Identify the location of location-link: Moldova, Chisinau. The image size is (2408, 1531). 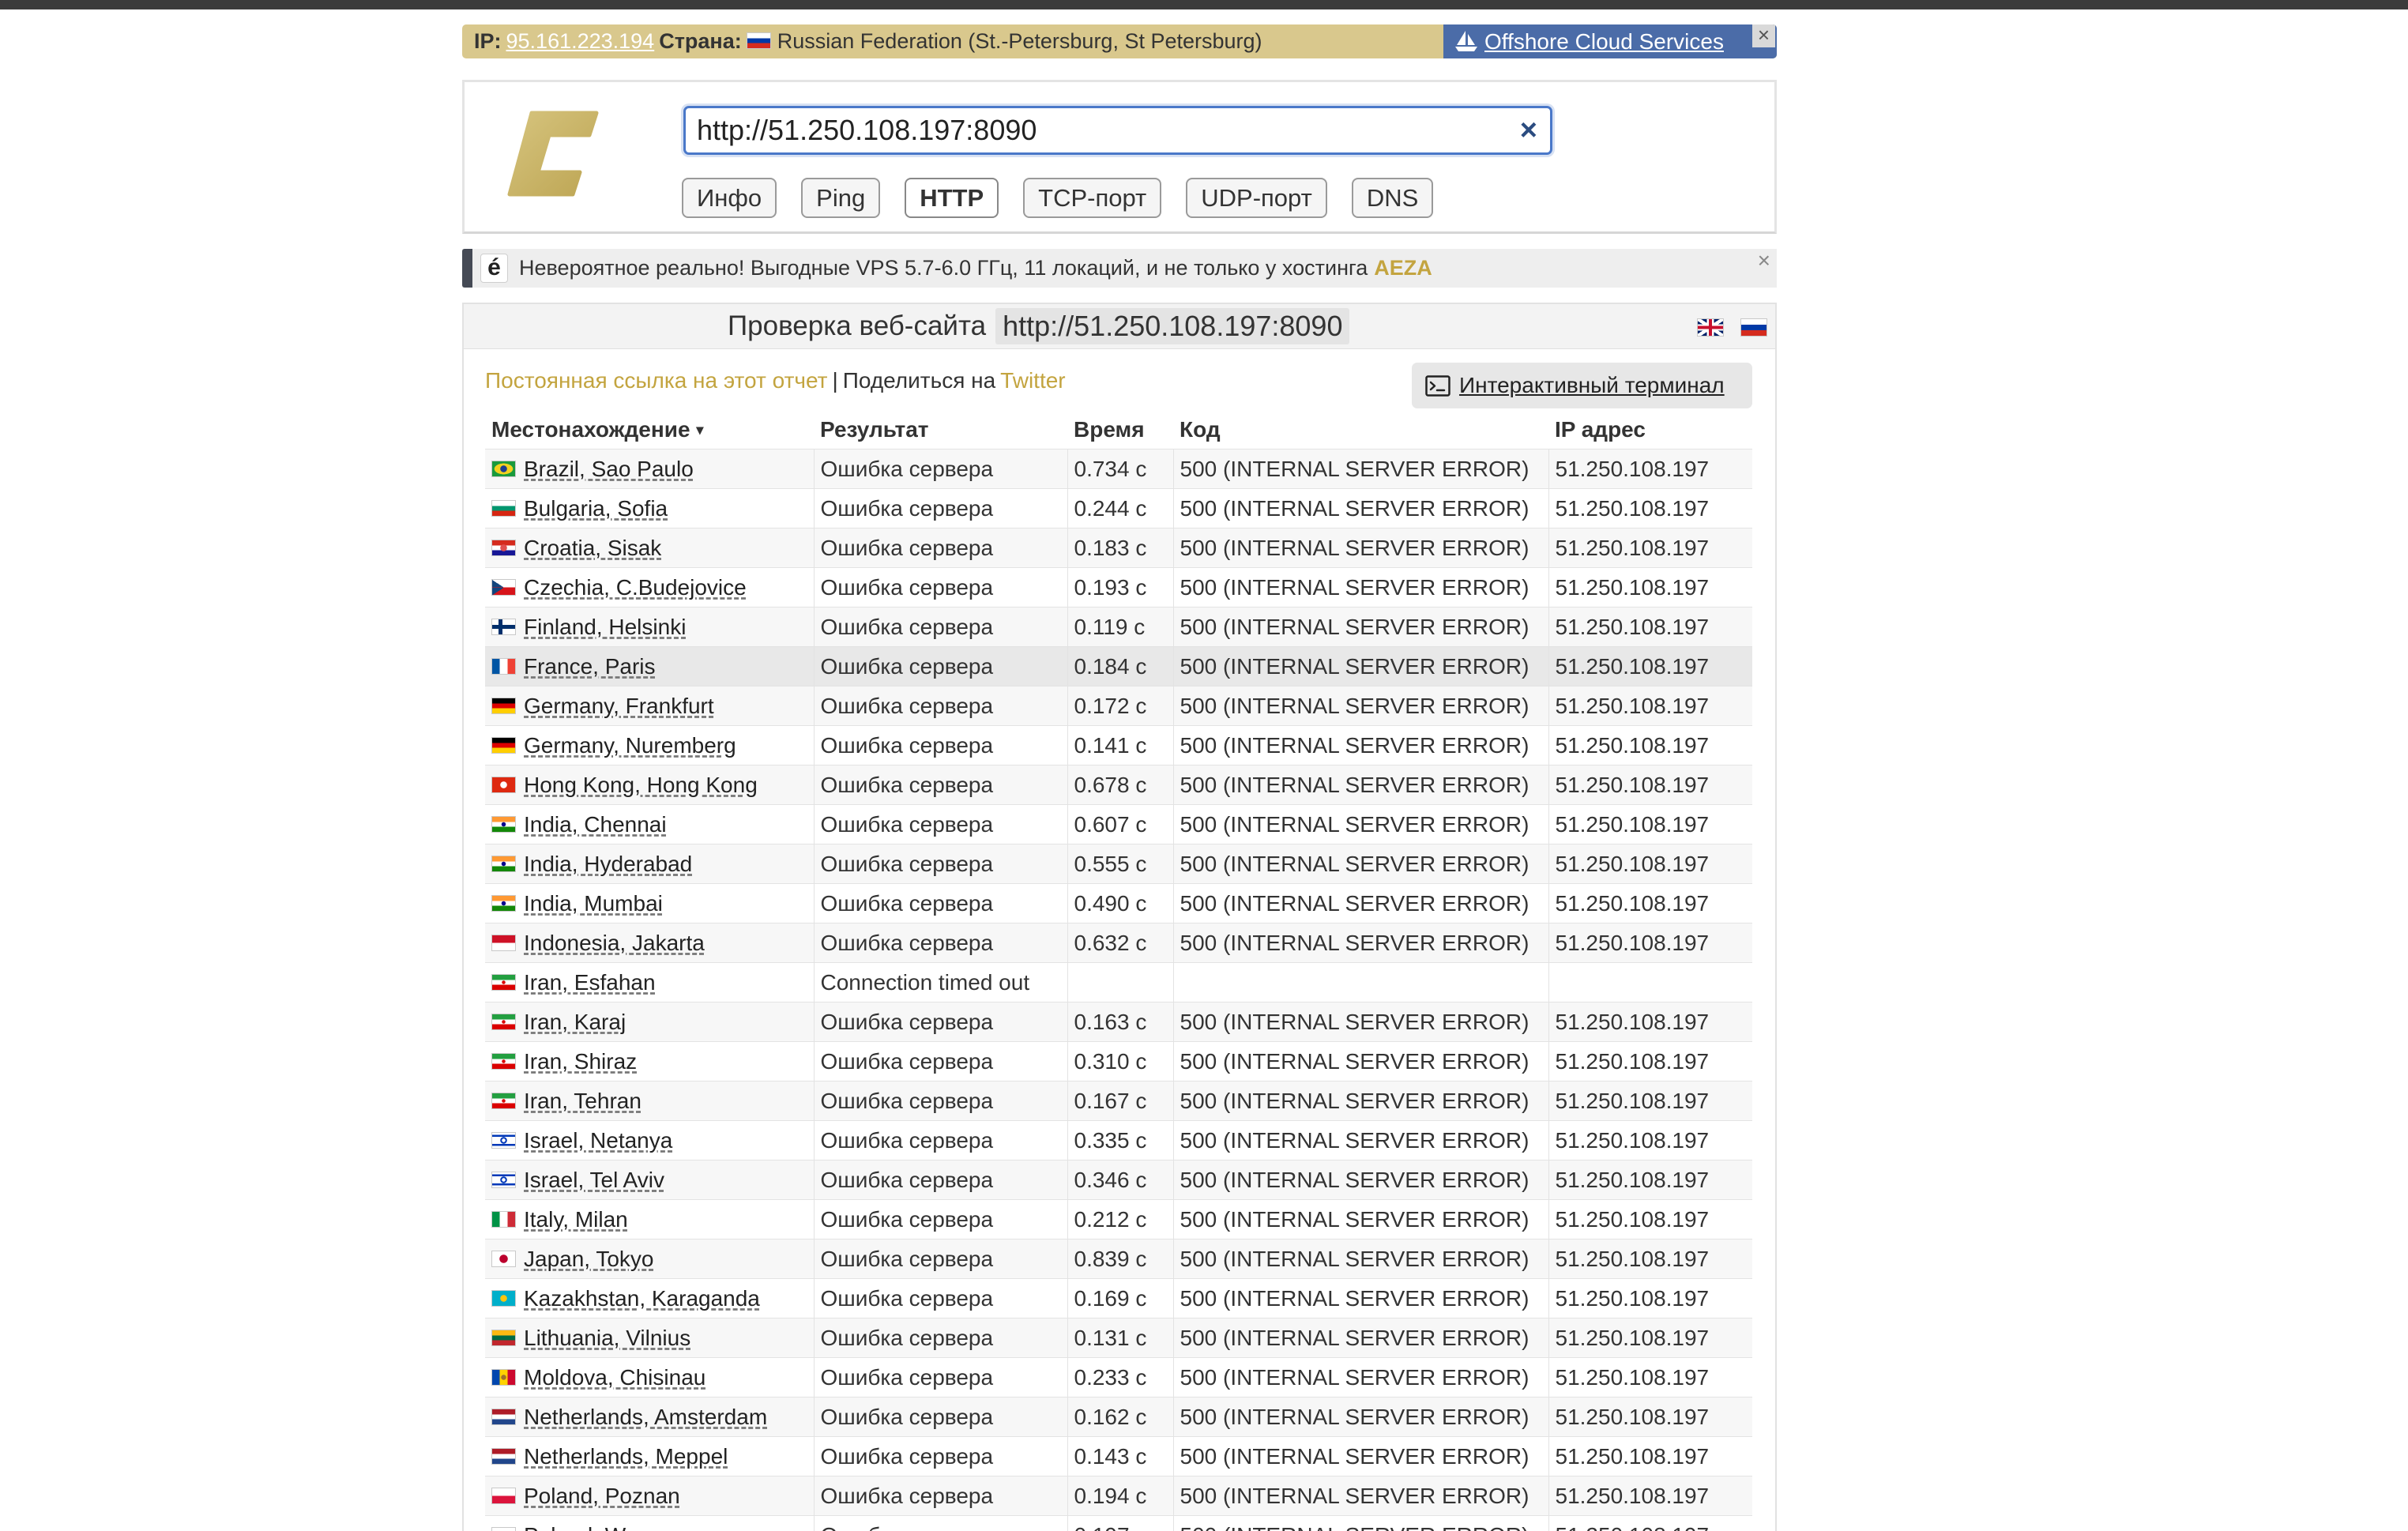
(614, 1377).